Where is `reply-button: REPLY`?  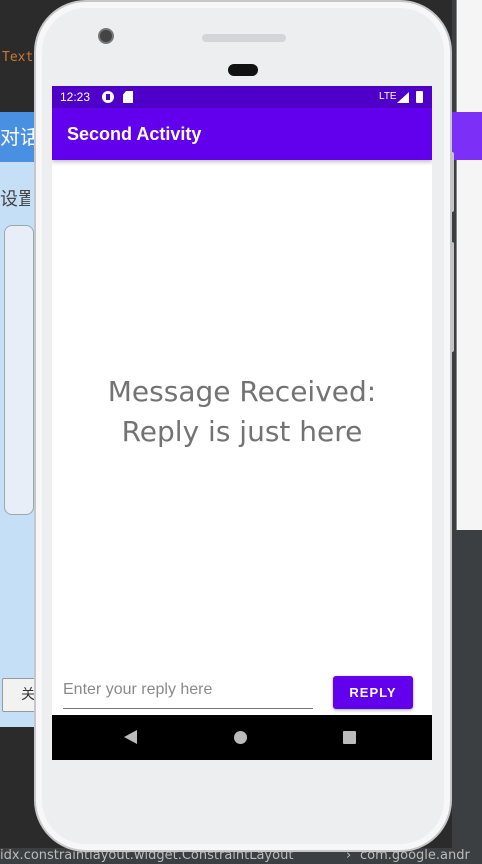 reply-button: REPLY is located at coordinates (373, 692).